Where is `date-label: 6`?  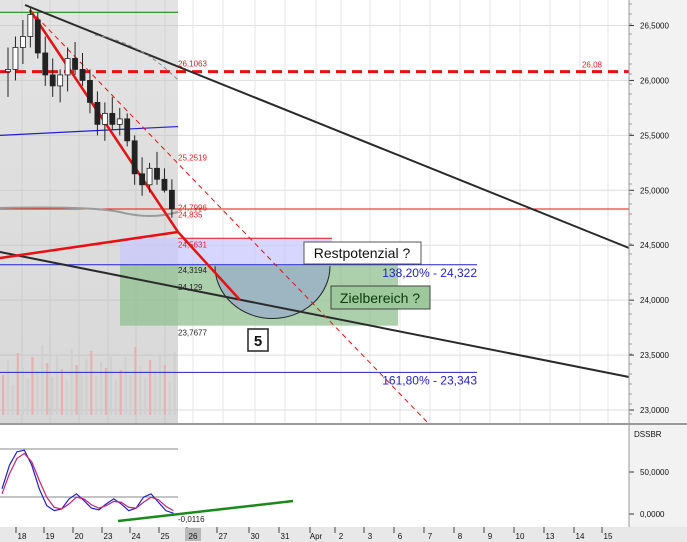 date-label: 6 is located at coordinates (400, 536).